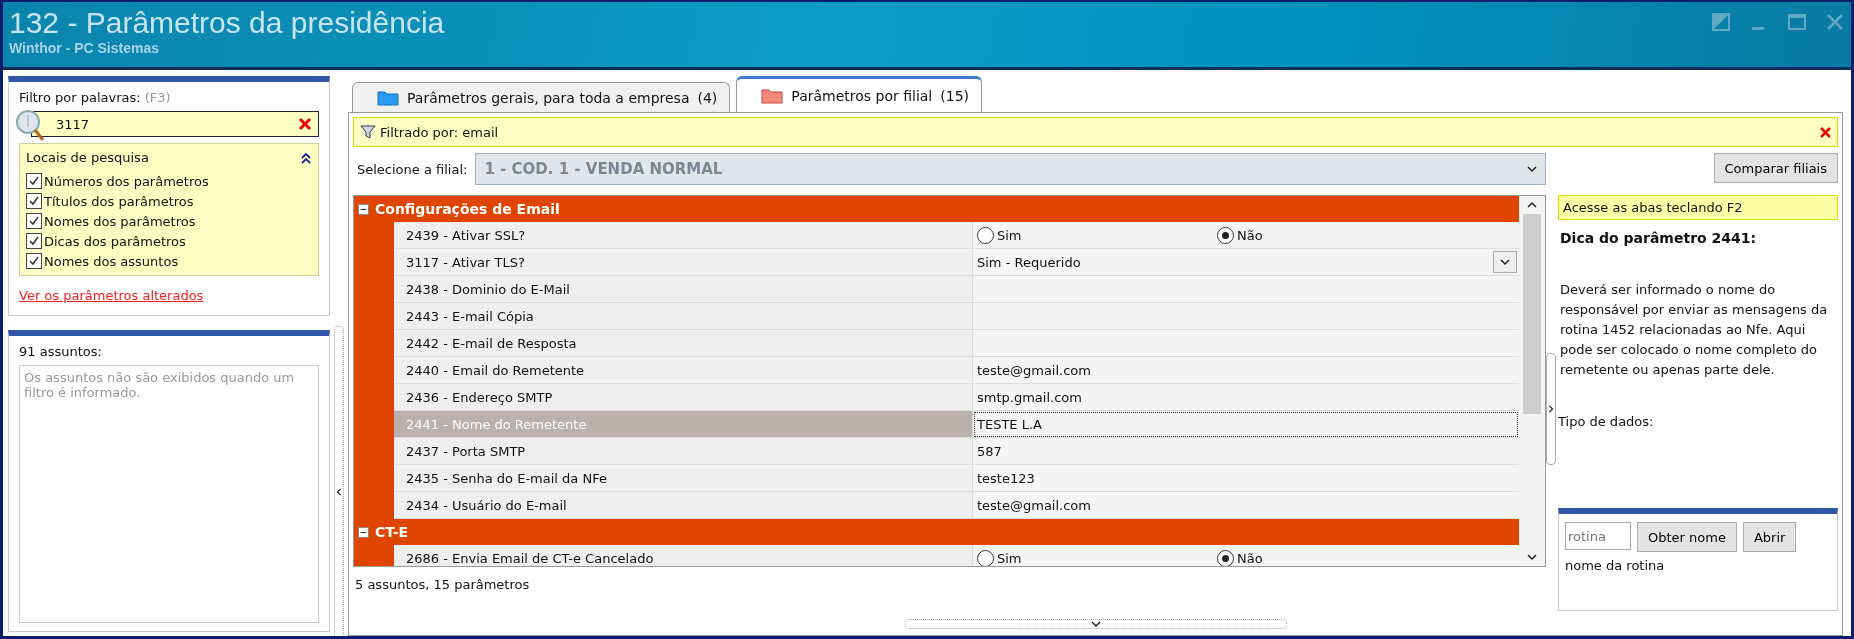 Image resolution: width=1854 pixels, height=639 pixels. I want to click on hint-title: Dica do parâmetro 2441:, so click(1658, 238).